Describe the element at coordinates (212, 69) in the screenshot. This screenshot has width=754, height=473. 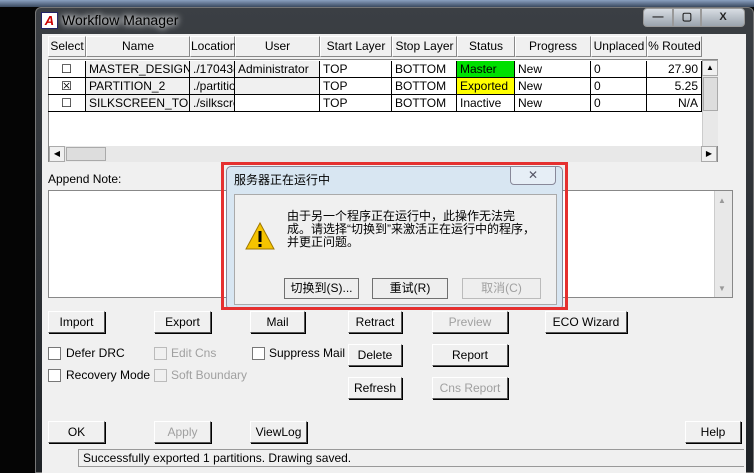
I see `table-cell-location: ./17043(` at that location.